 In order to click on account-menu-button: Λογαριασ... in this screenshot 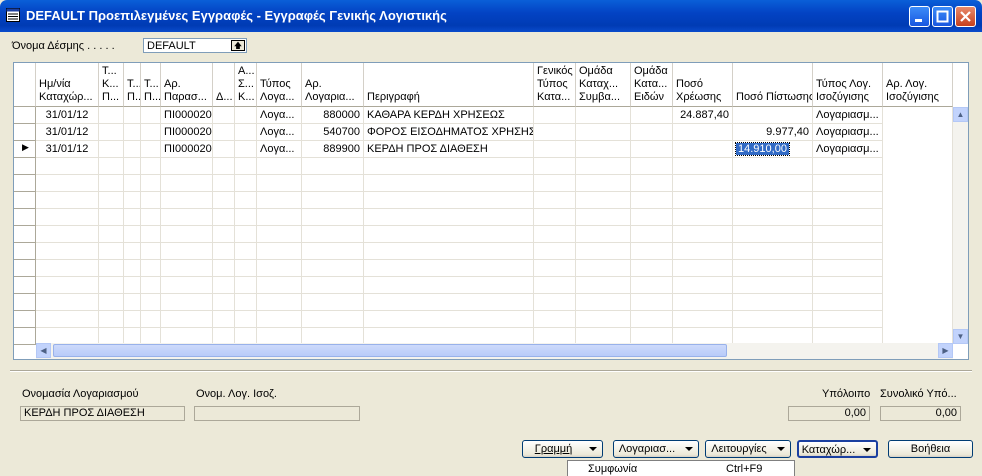, I will do `click(656, 449)`.